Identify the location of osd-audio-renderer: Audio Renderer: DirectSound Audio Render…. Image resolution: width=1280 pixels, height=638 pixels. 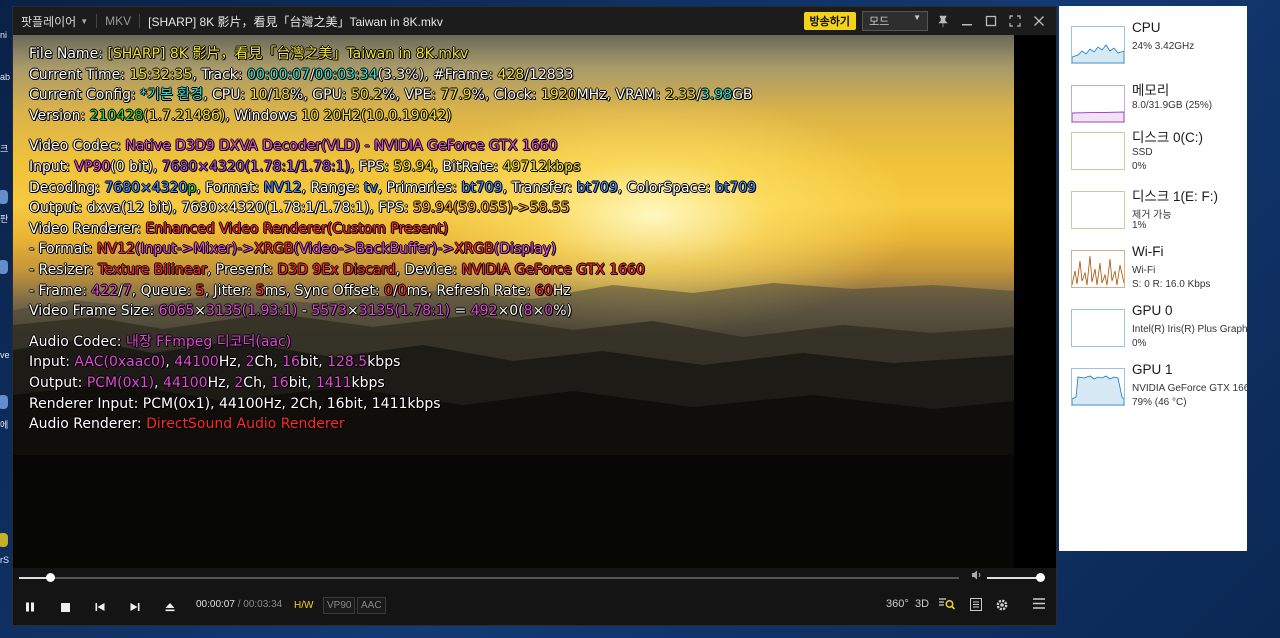
(187, 424).